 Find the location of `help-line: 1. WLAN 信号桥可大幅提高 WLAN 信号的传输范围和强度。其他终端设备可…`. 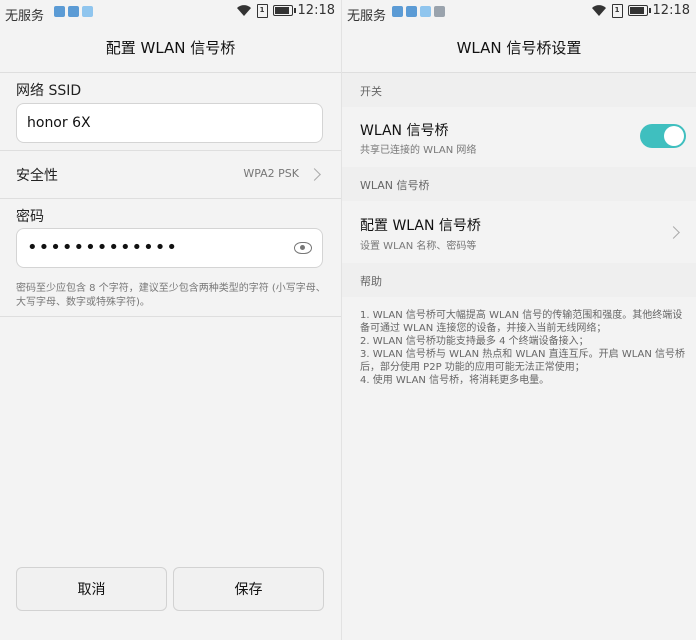

help-line: 1. WLAN 信号桥可大幅提高 WLAN 信号的传输范围和强度。其他终端设备可… is located at coordinates (521, 322).